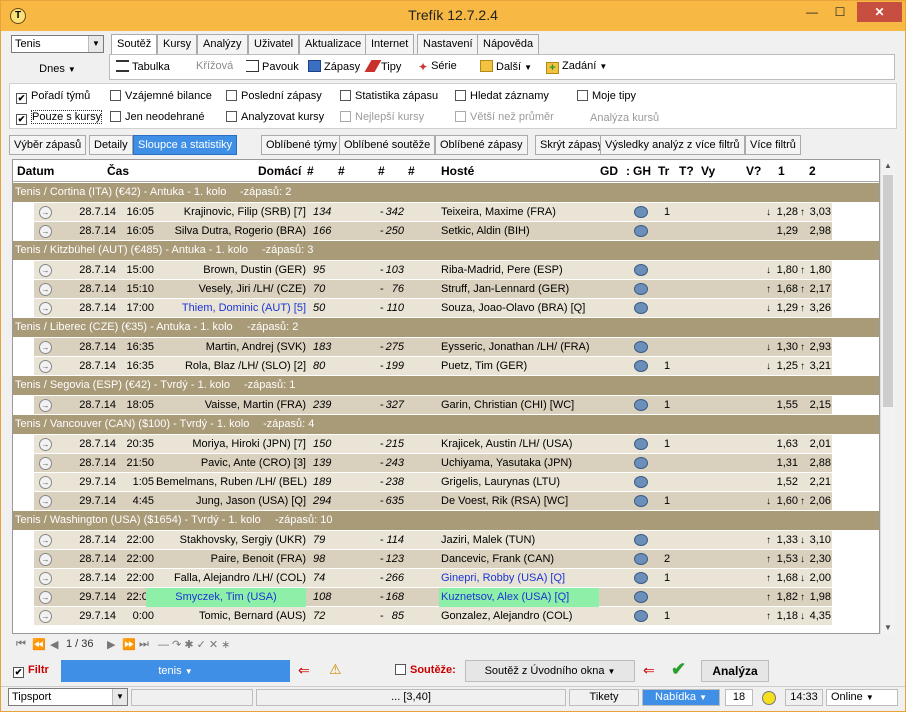 This screenshot has width=906, height=712. Describe the element at coordinates (781, 171) in the screenshot. I see `col-k1: 1` at that location.